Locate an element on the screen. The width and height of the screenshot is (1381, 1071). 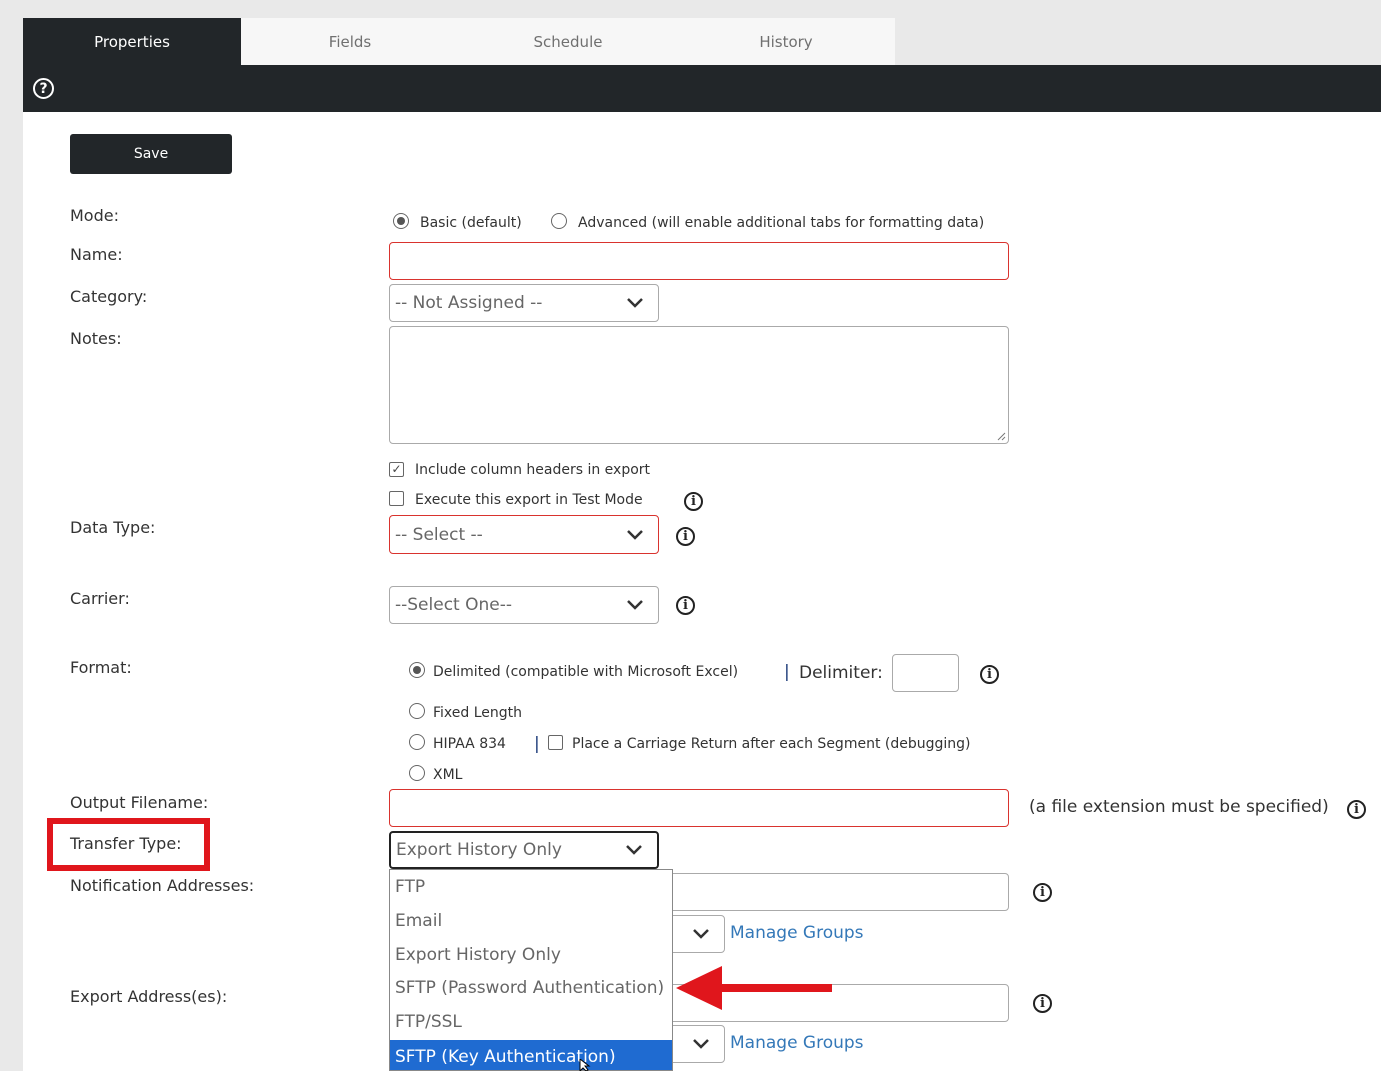
transfer-type-select: Export History Only is located at coordinates (524, 850).